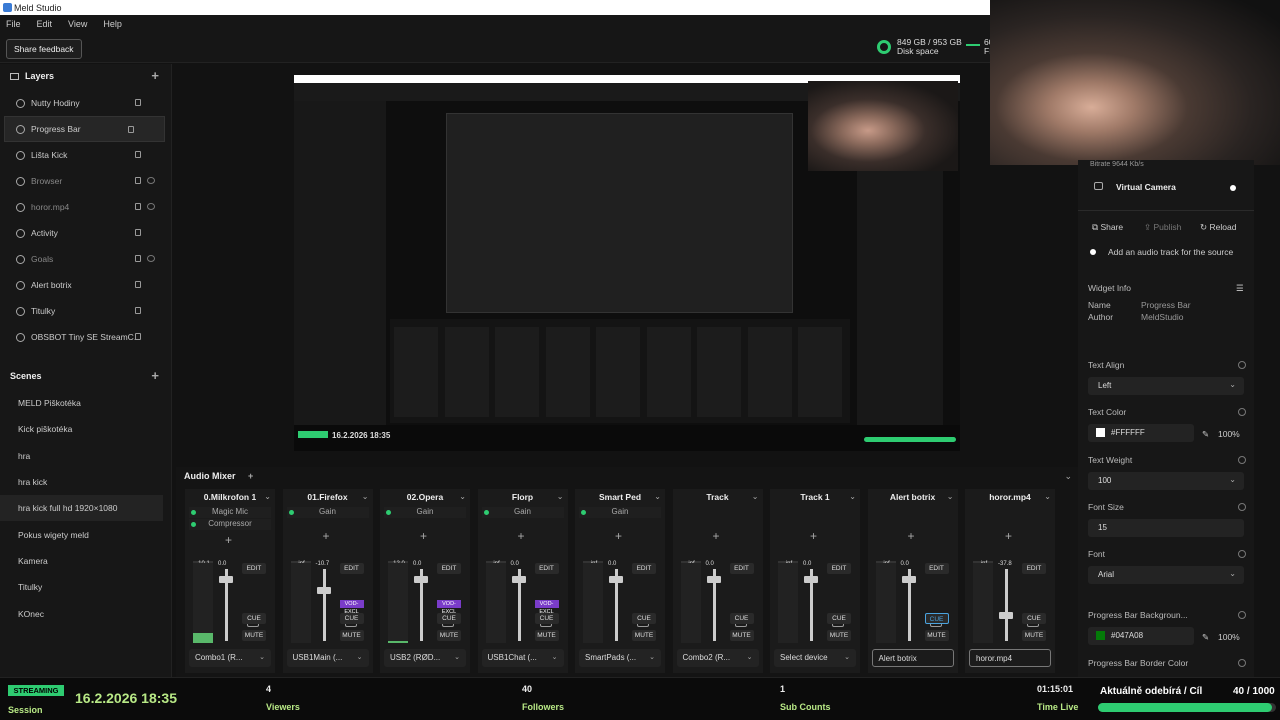  What do you see at coordinates (1141, 433) in the screenshot?
I see `text-color-input: #FFFFFF` at bounding box center [1141, 433].